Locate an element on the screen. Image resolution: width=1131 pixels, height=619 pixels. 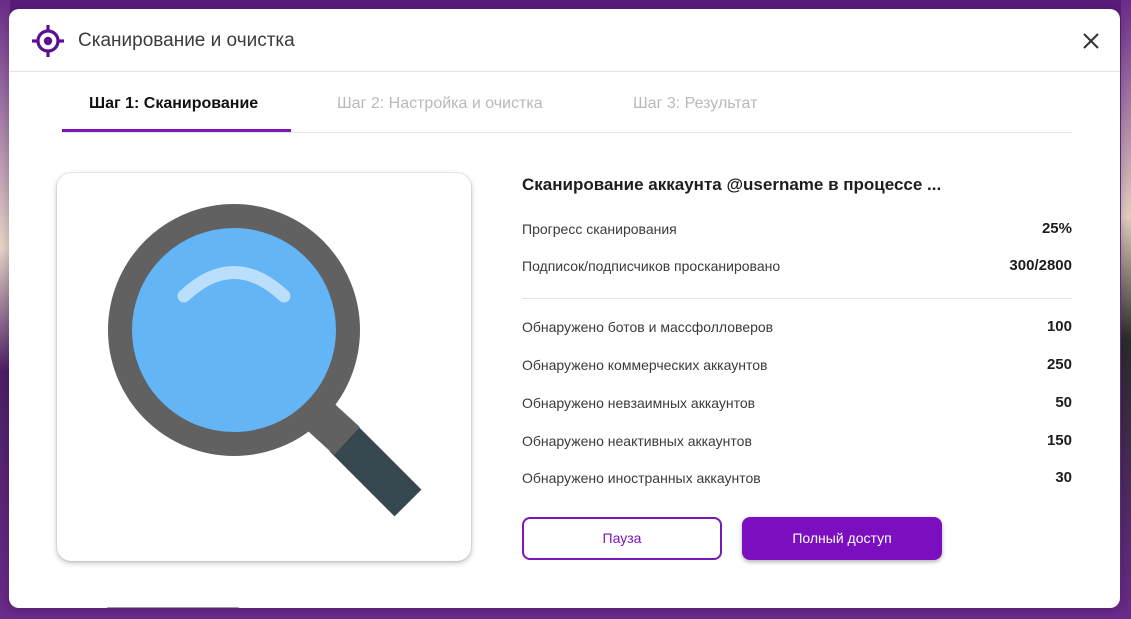
stat-value: 150 is located at coordinates (1059, 440).